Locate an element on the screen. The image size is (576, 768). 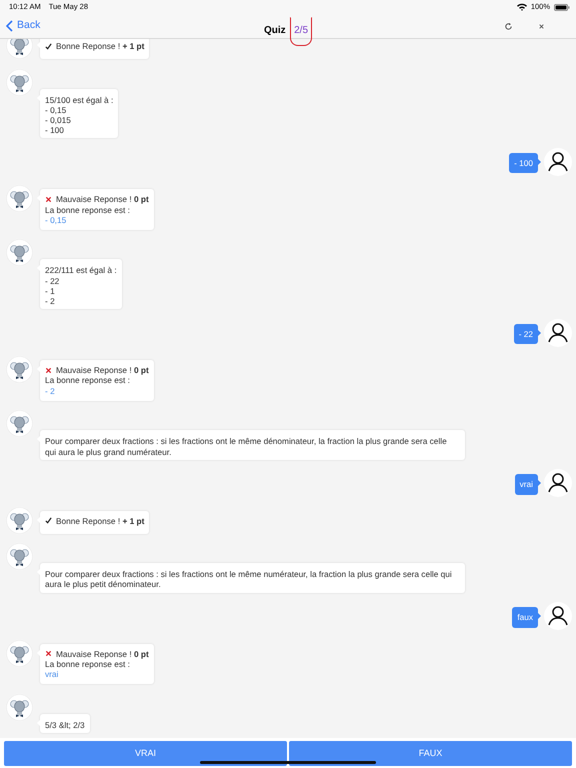
question-line: Pour comparer deux fractions : si les fractions ont le même numérateur, la fraction la plus grande sera celle qui aura le plus petit dénominateur. is located at coordinates (249, 579).